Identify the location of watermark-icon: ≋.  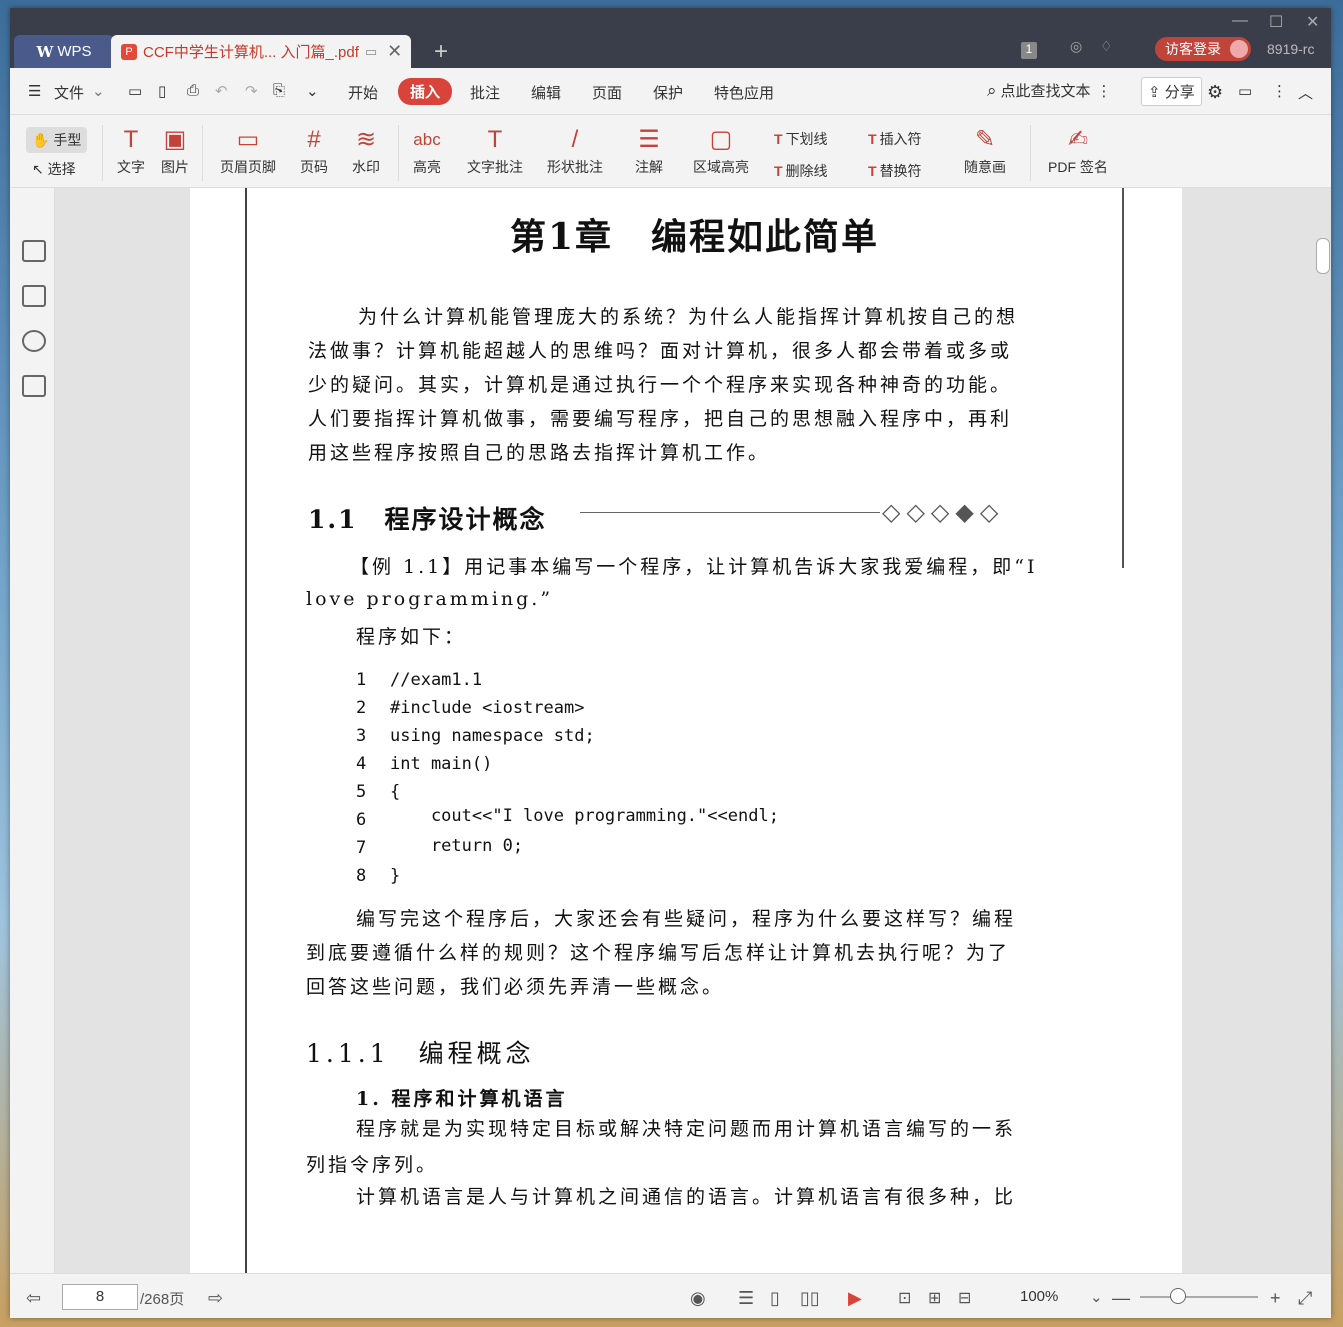
(366, 139).